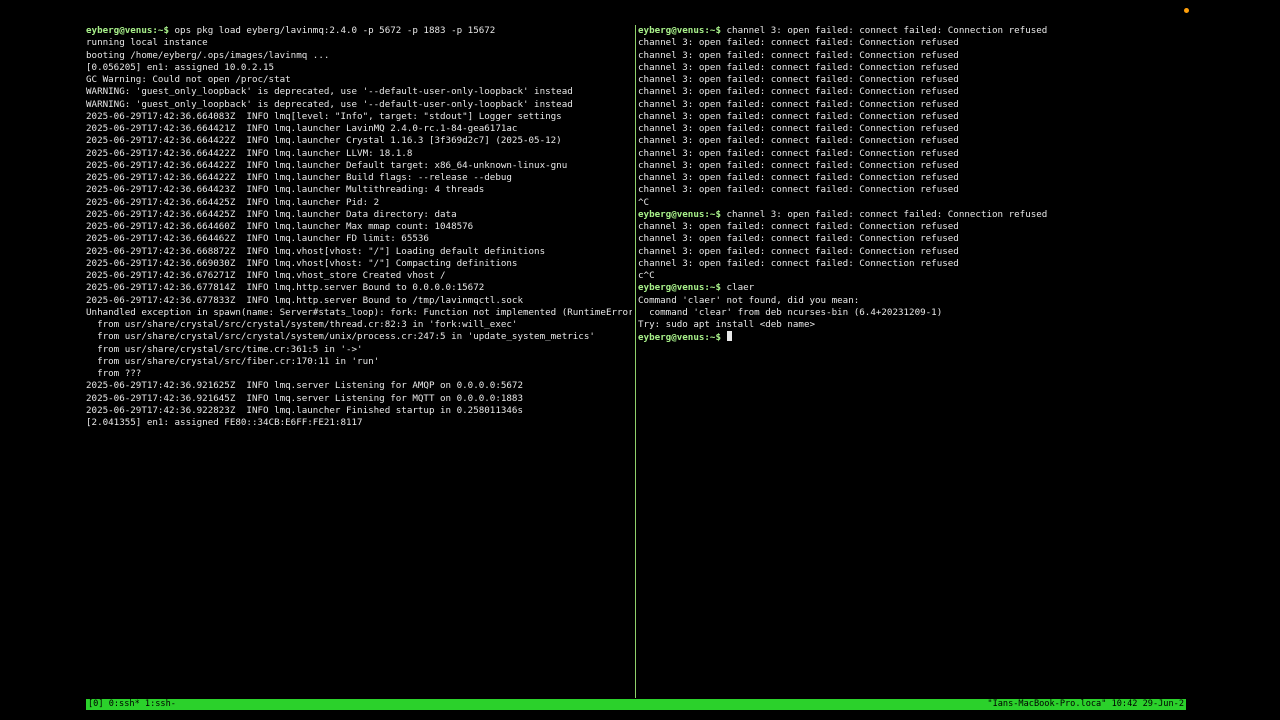 This screenshot has height=720, width=1280. What do you see at coordinates (132, 704) in the screenshot?
I see `tmux-window-list: [0] 0:ssh* 1:ssh-` at bounding box center [132, 704].